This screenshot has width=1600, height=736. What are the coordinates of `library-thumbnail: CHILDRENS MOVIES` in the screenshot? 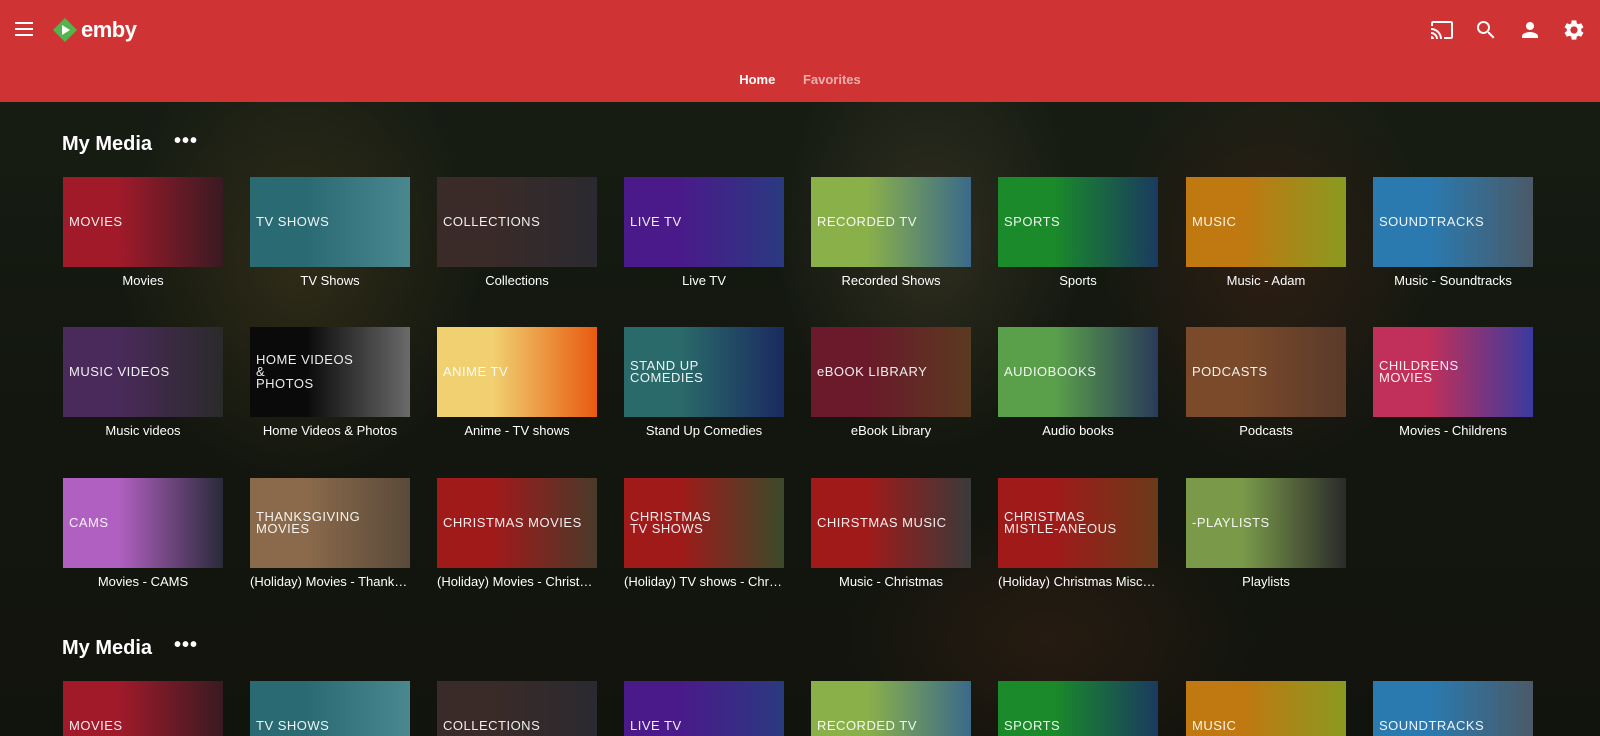 It's located at (1453, 372).